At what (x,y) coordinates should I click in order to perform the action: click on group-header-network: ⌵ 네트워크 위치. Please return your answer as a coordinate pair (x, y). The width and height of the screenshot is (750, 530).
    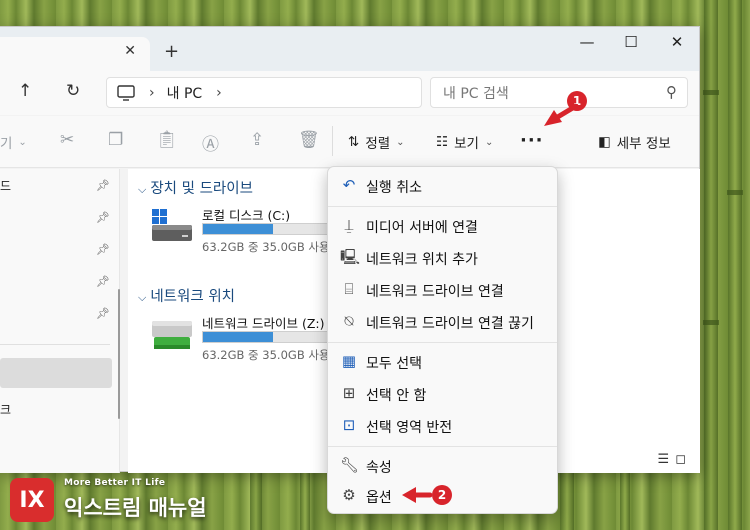
    Looking at the image, I should click on (186, 295).